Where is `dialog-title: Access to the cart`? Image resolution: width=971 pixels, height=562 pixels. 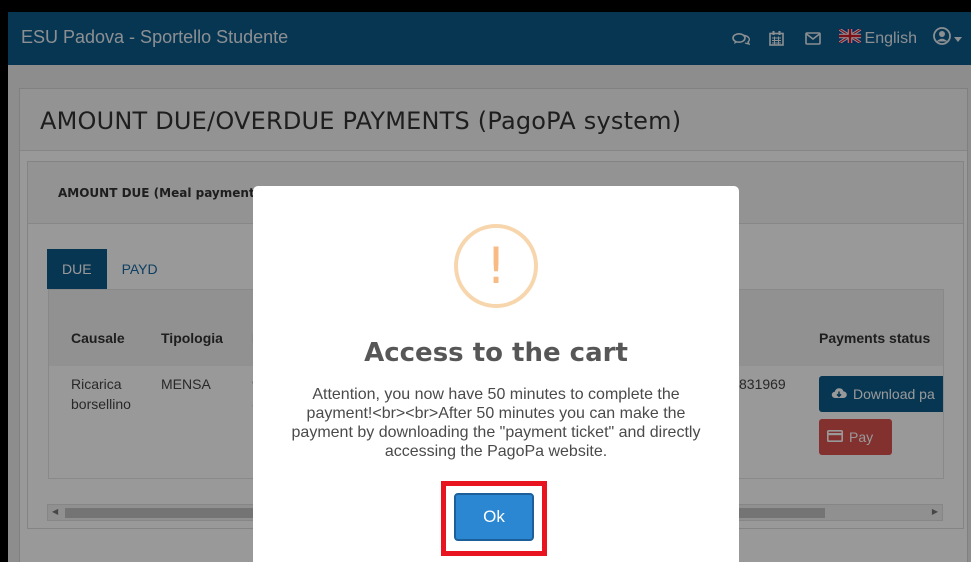 dialog-title: Access to the cart is located at coordinates (496, 353).